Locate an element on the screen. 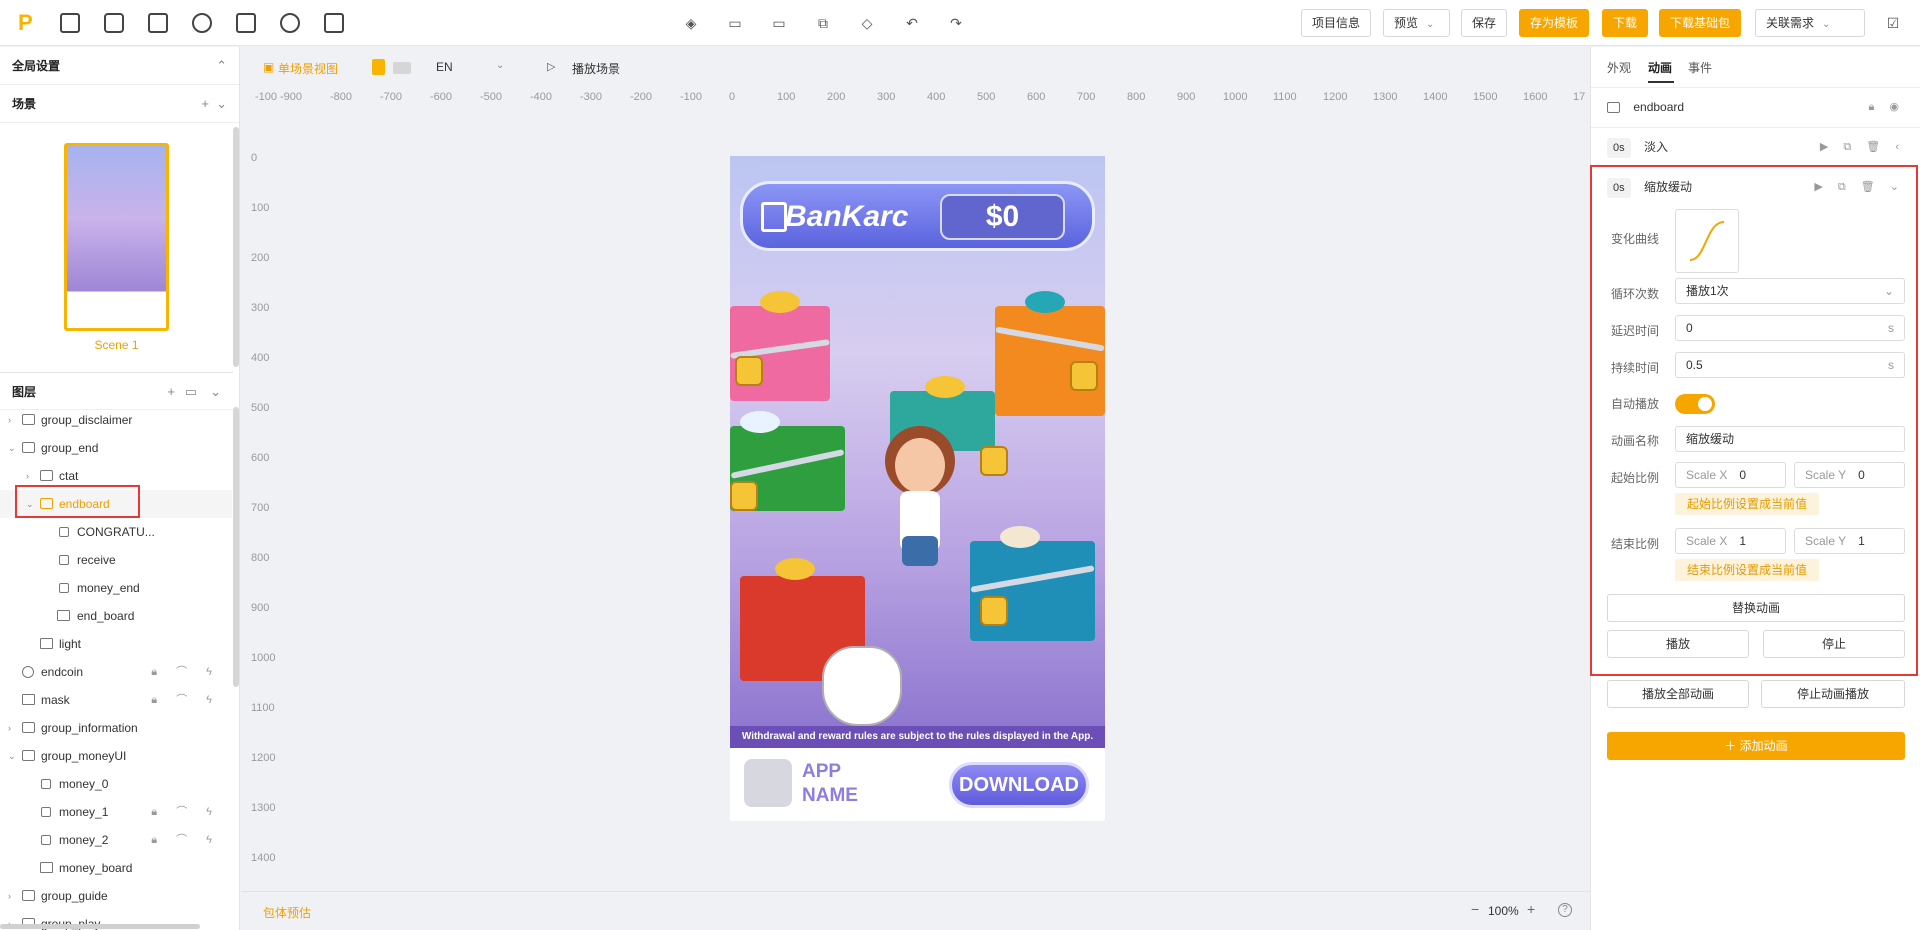 The image size is (1920, 930). layer-row: light is located at coordinates (116, 644).